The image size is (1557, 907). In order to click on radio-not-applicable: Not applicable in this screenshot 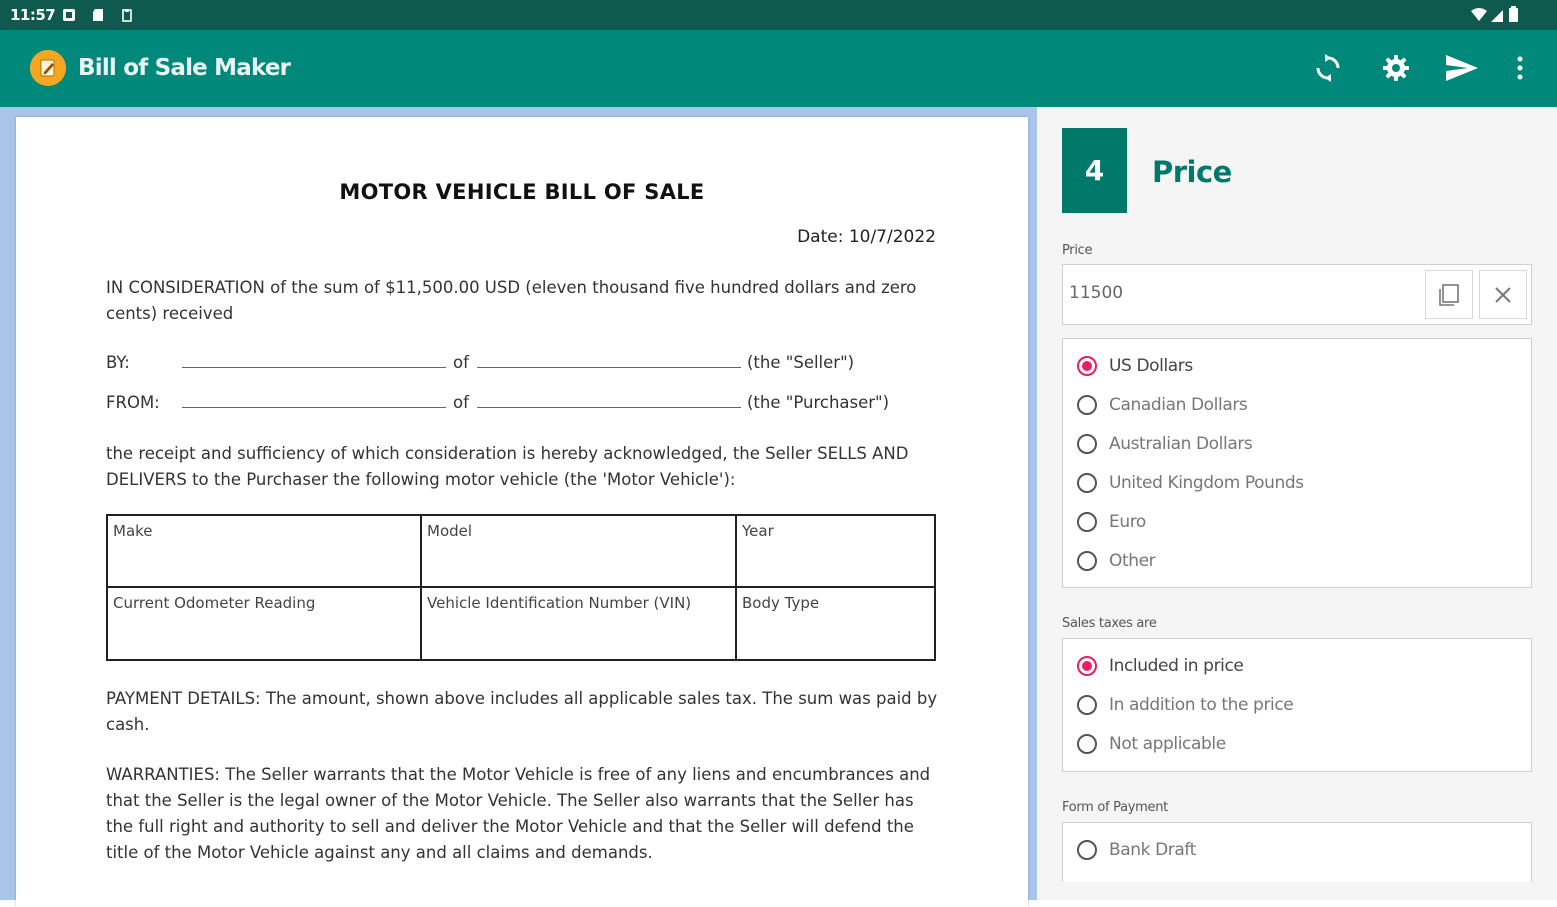, I will do `click(1151, 744)`.